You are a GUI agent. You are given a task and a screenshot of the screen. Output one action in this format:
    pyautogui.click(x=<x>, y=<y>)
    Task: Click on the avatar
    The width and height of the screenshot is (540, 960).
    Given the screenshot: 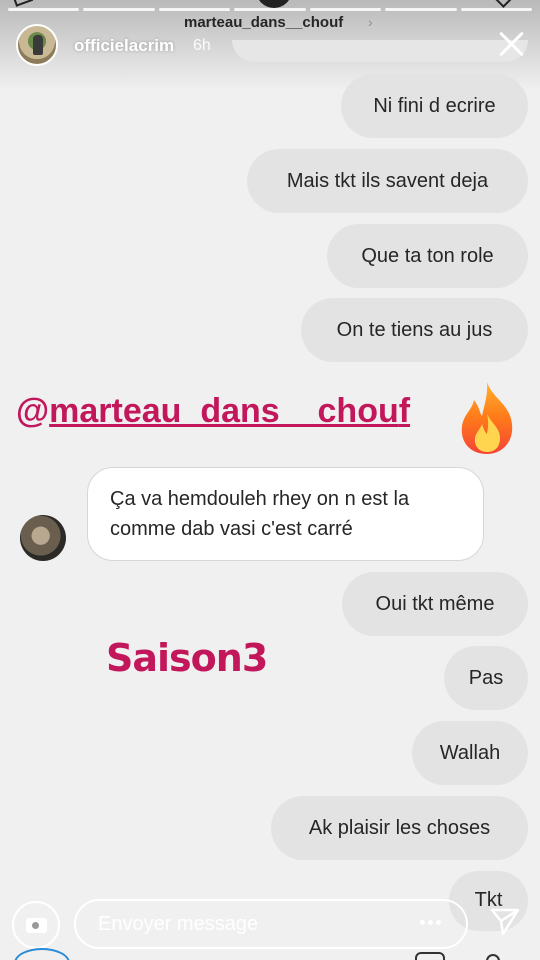 What is the action you would take?
    pyautogui.click(x=37, y=45)
    